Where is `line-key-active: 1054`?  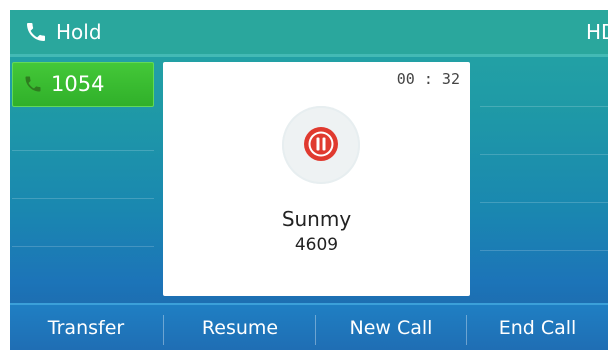 line-key-active: 1054 is located at coordinates (83, 84).